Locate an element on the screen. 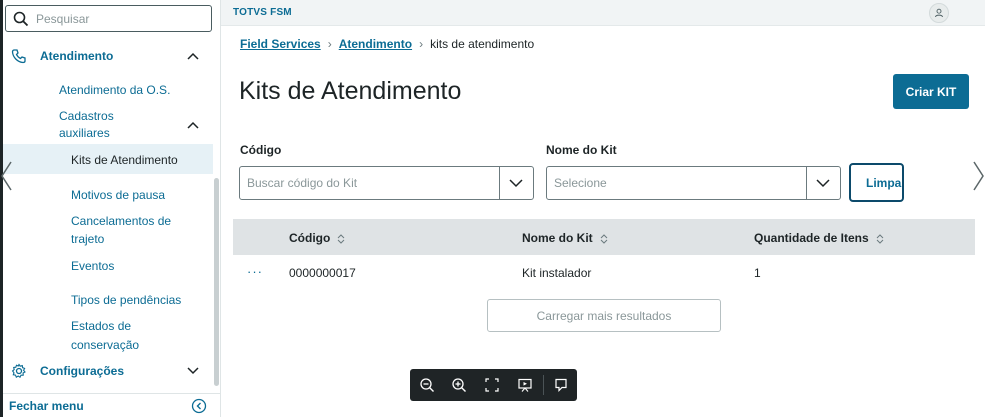  sidebar-item-atendimento: Atendimento is located at coordinates (108, 56).